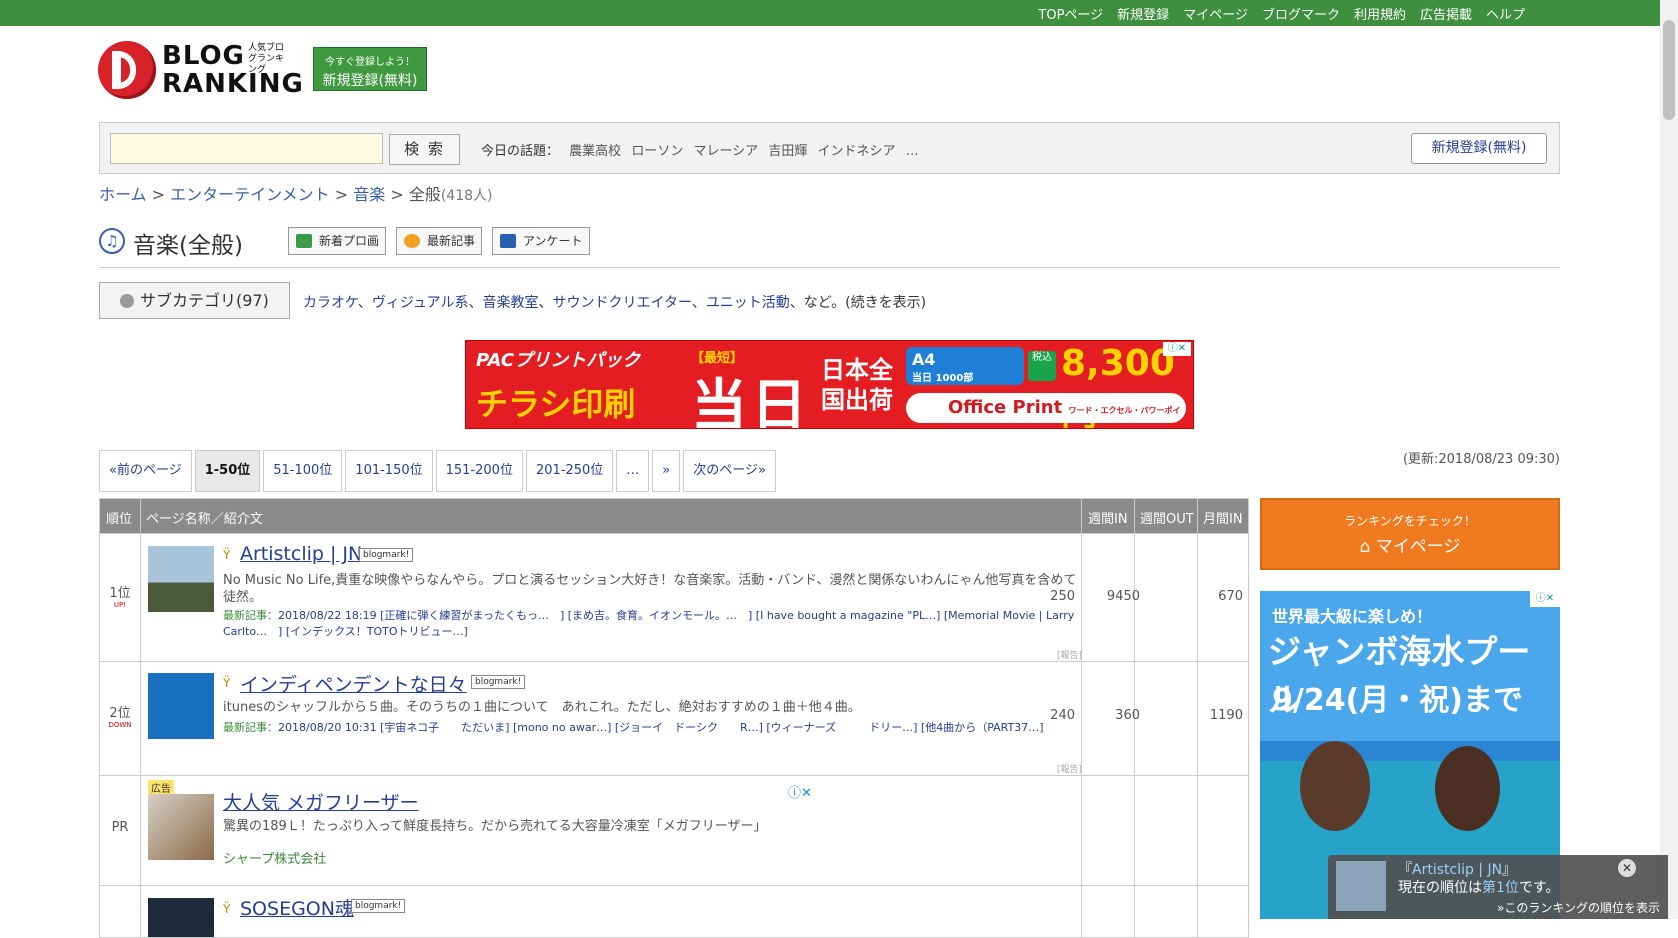 Image resolution: width=1678 pixels, height=938 pixels. What do you see at coordinates (353, 683) in the screenshot?
I see `blog-title-link: インディペンデントな日々` at bounding box center [353, 683].